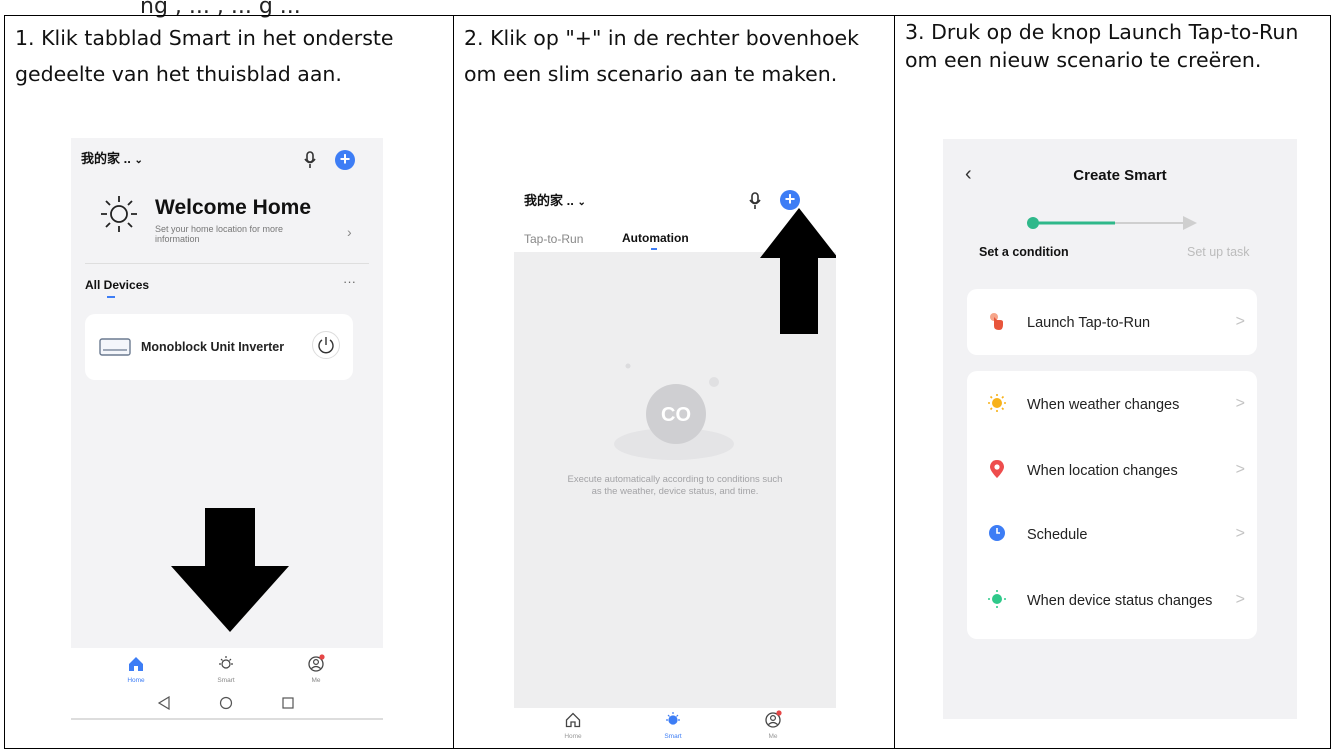 This screenshot has height=751, width=1335. Describe the element at coordinates (326, 345) in the screenshot. I see `power-icon` at that location.